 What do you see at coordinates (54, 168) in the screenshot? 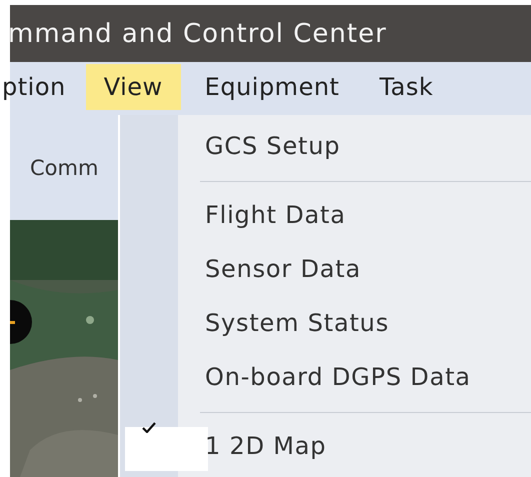
I see `toolbar-label: Comm` at bounding box center [54, 168].